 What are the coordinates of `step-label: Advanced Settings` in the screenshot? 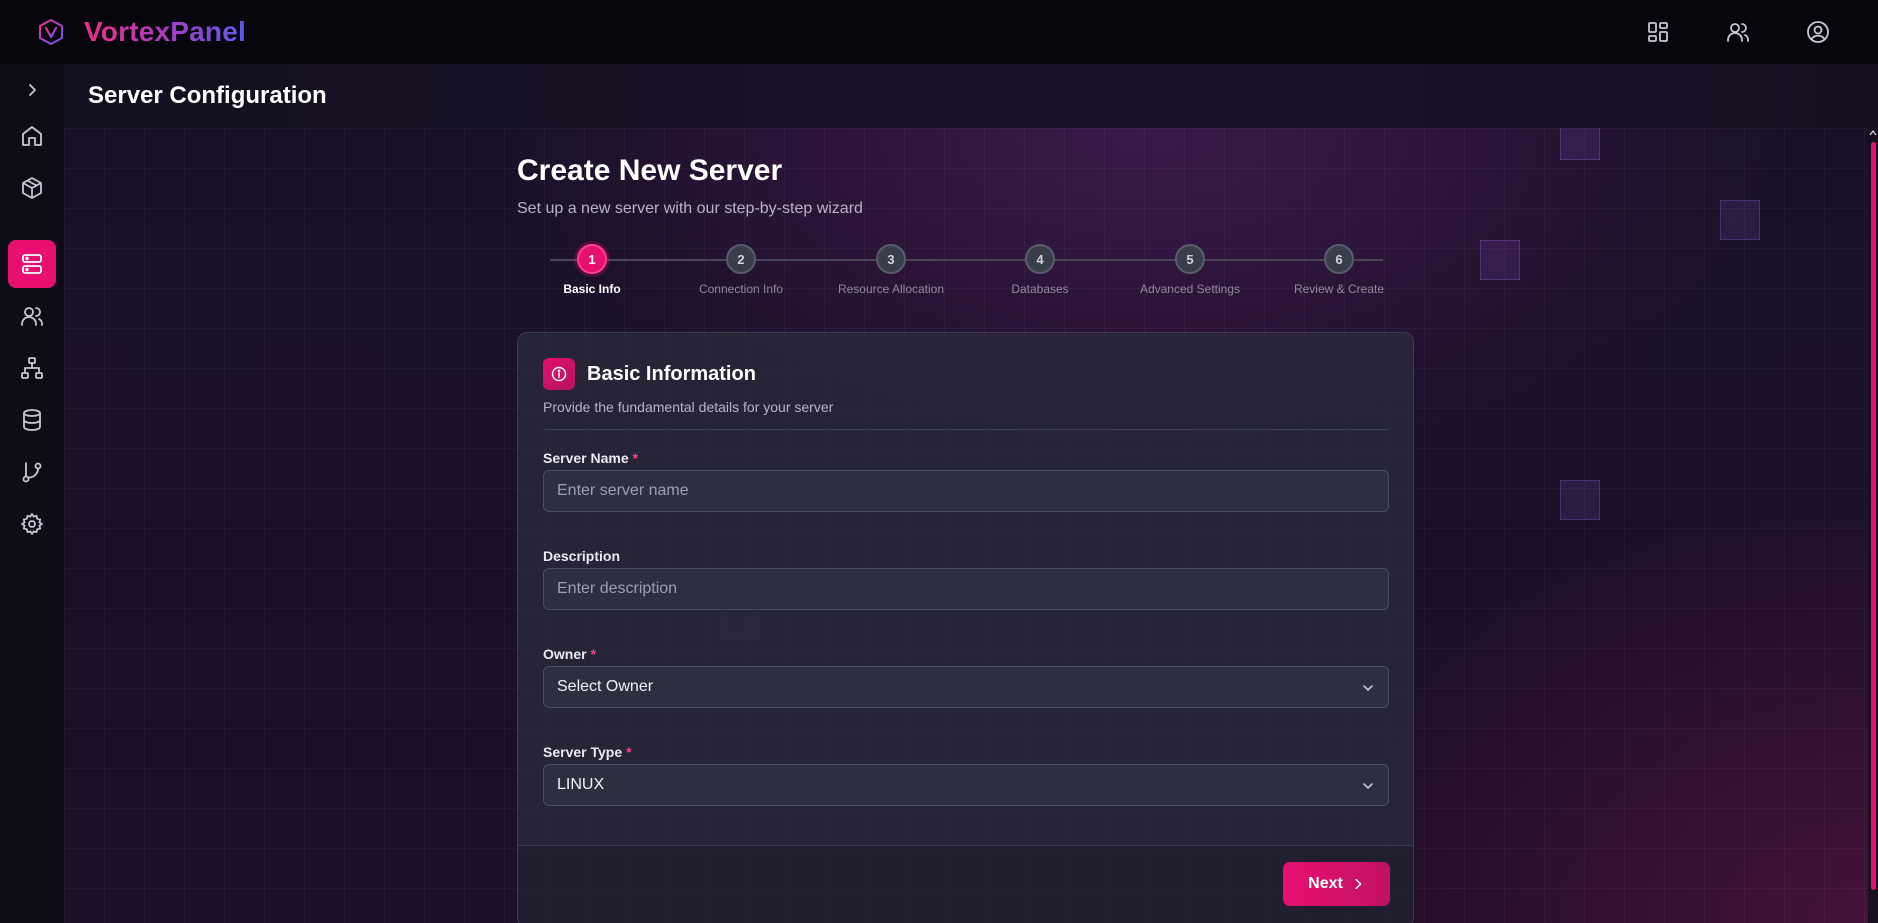 It's located at (1190, 289).